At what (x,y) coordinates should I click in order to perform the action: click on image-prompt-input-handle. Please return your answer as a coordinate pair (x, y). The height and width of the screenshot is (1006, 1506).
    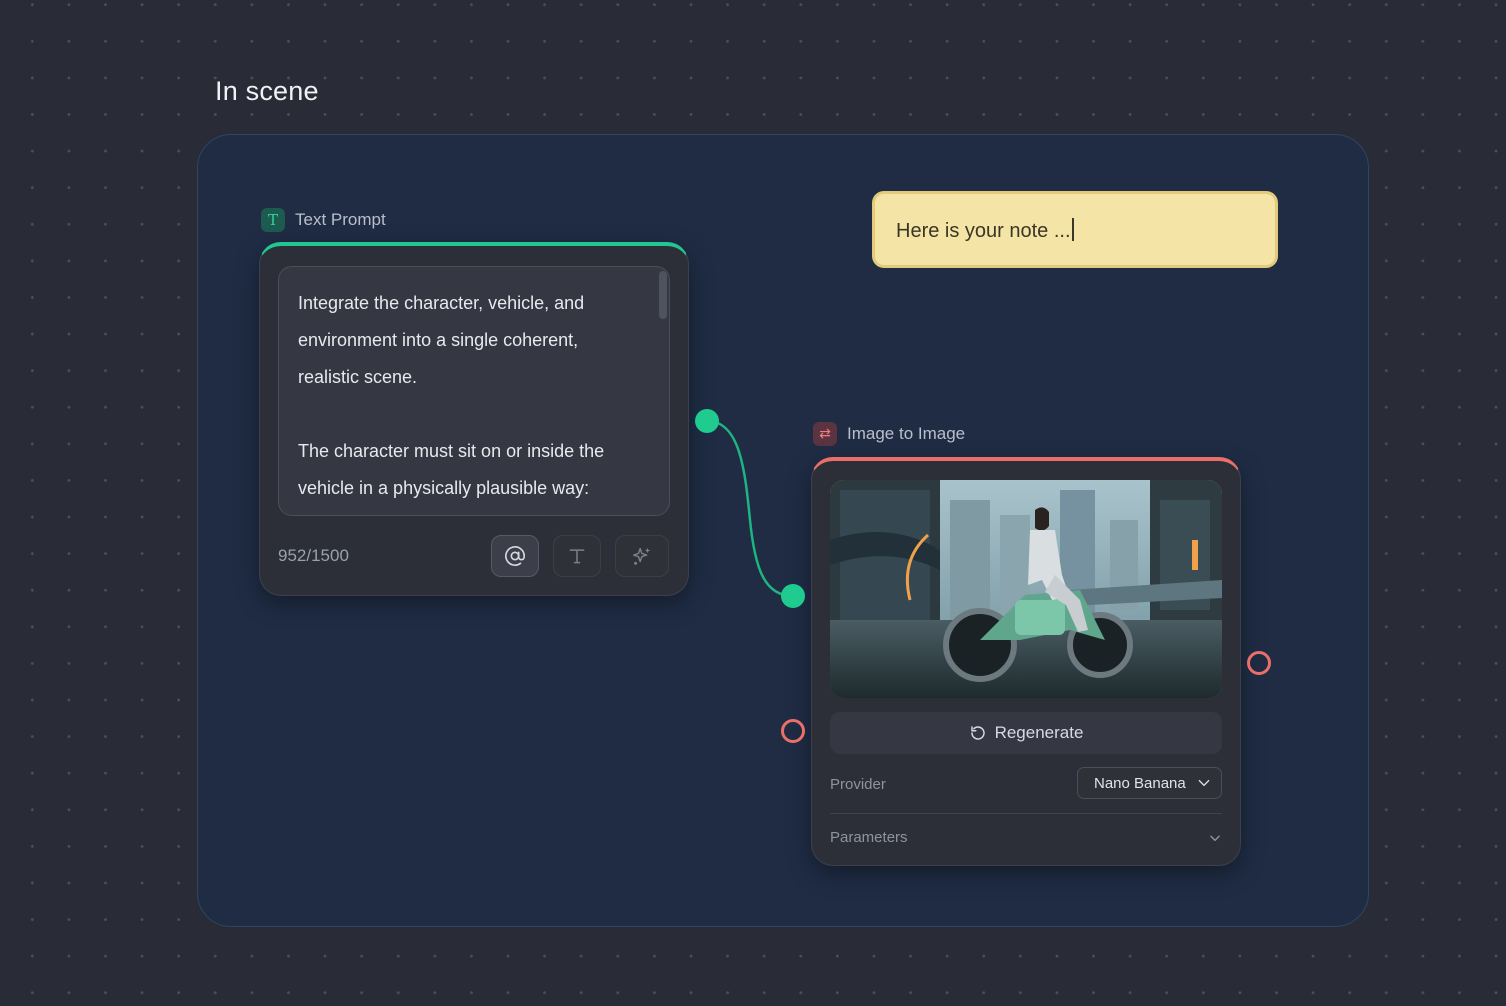
    Looking at the image, I should click on (793, 596).